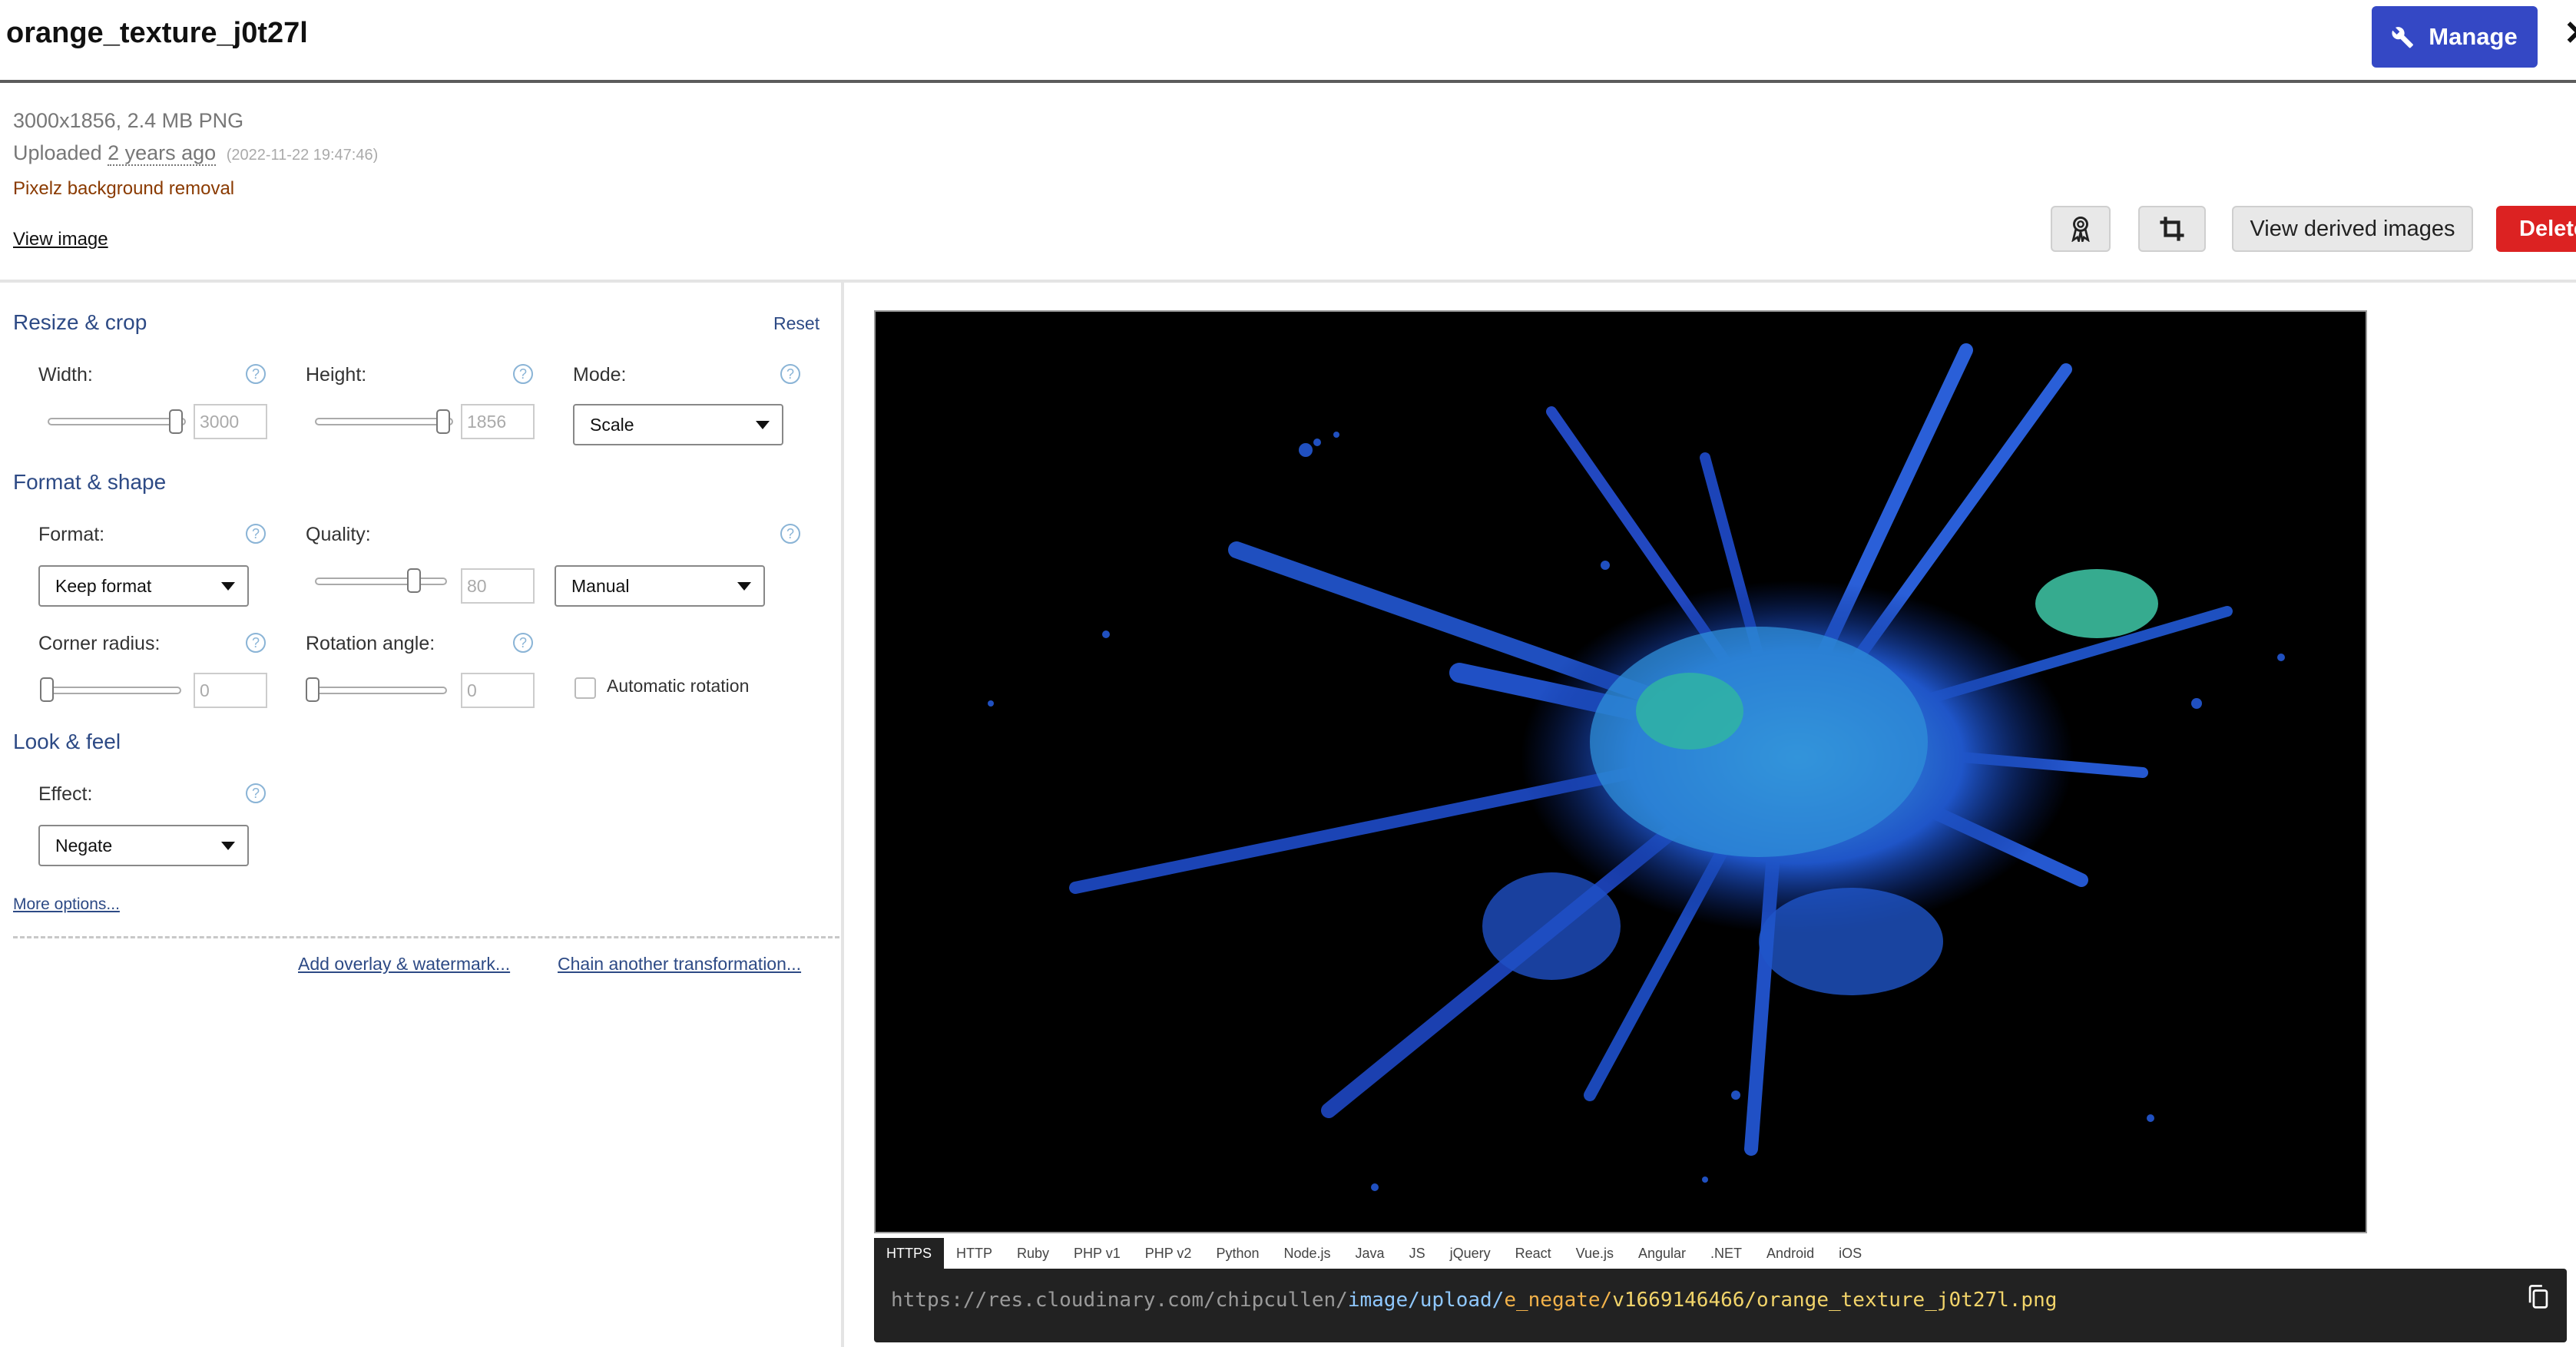 The height and width of the screenshot is (1347, 2576). What do you see at coordinates (1169, 1253) in the screenshot?
I see `tab-php-v2: PHP v2` at bounding box center [1169, 1253].